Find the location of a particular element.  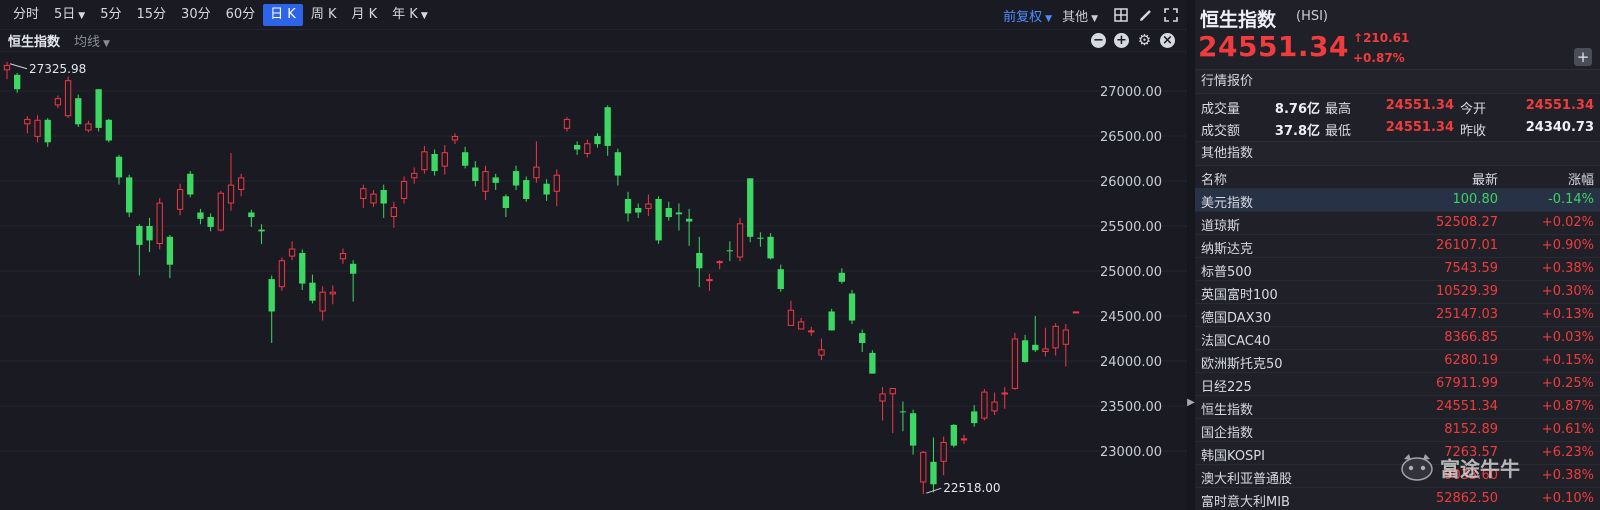

tab-timeframe: 分时 is located at coordinates (26, 15).